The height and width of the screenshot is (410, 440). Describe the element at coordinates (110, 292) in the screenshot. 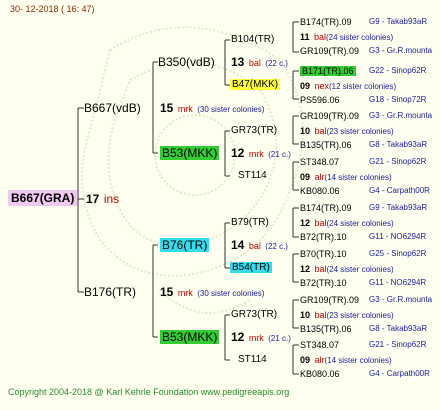

I see `sire-bottom: B176(TR)` at that location.